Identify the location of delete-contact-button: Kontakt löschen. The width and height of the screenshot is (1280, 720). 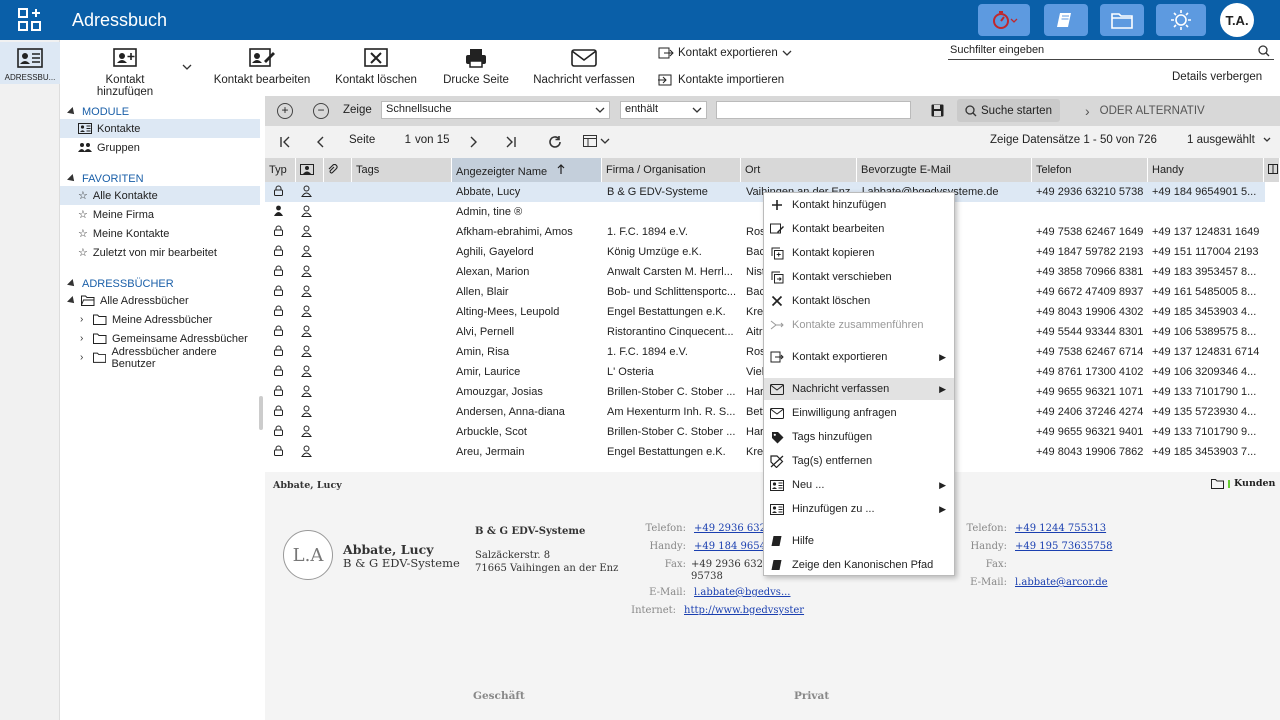
(376, 66).